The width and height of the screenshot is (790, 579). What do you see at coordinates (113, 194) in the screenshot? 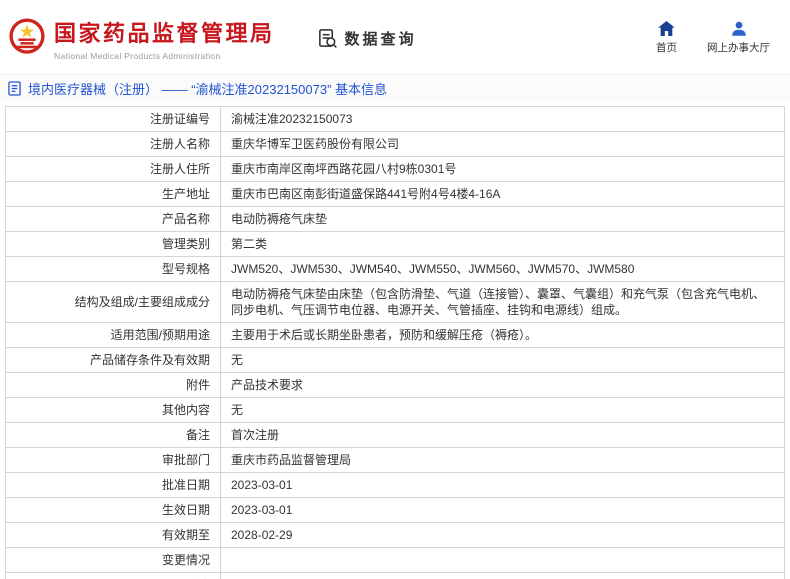
I see `field-label: 生产地址` at bounding box center [113, 194].